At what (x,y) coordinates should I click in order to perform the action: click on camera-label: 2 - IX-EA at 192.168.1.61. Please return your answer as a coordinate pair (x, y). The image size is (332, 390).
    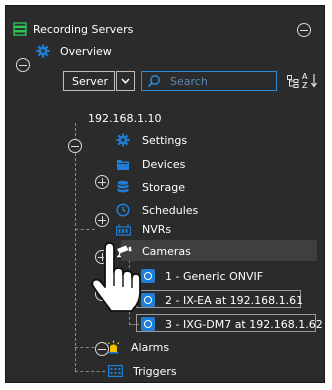
    Looking at the image, I should click on (234, 300).